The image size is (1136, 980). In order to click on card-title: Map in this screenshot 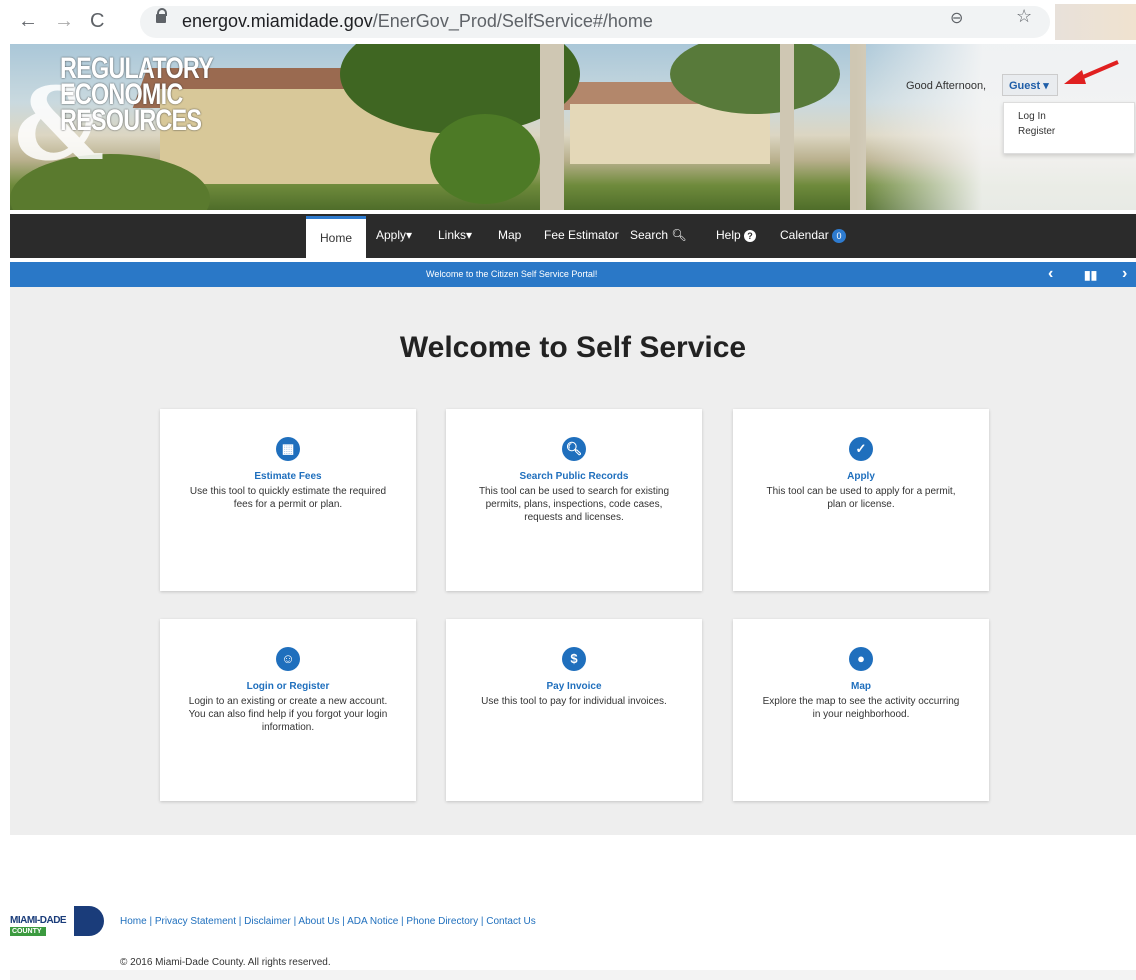, I will do `click(861, 686)`.